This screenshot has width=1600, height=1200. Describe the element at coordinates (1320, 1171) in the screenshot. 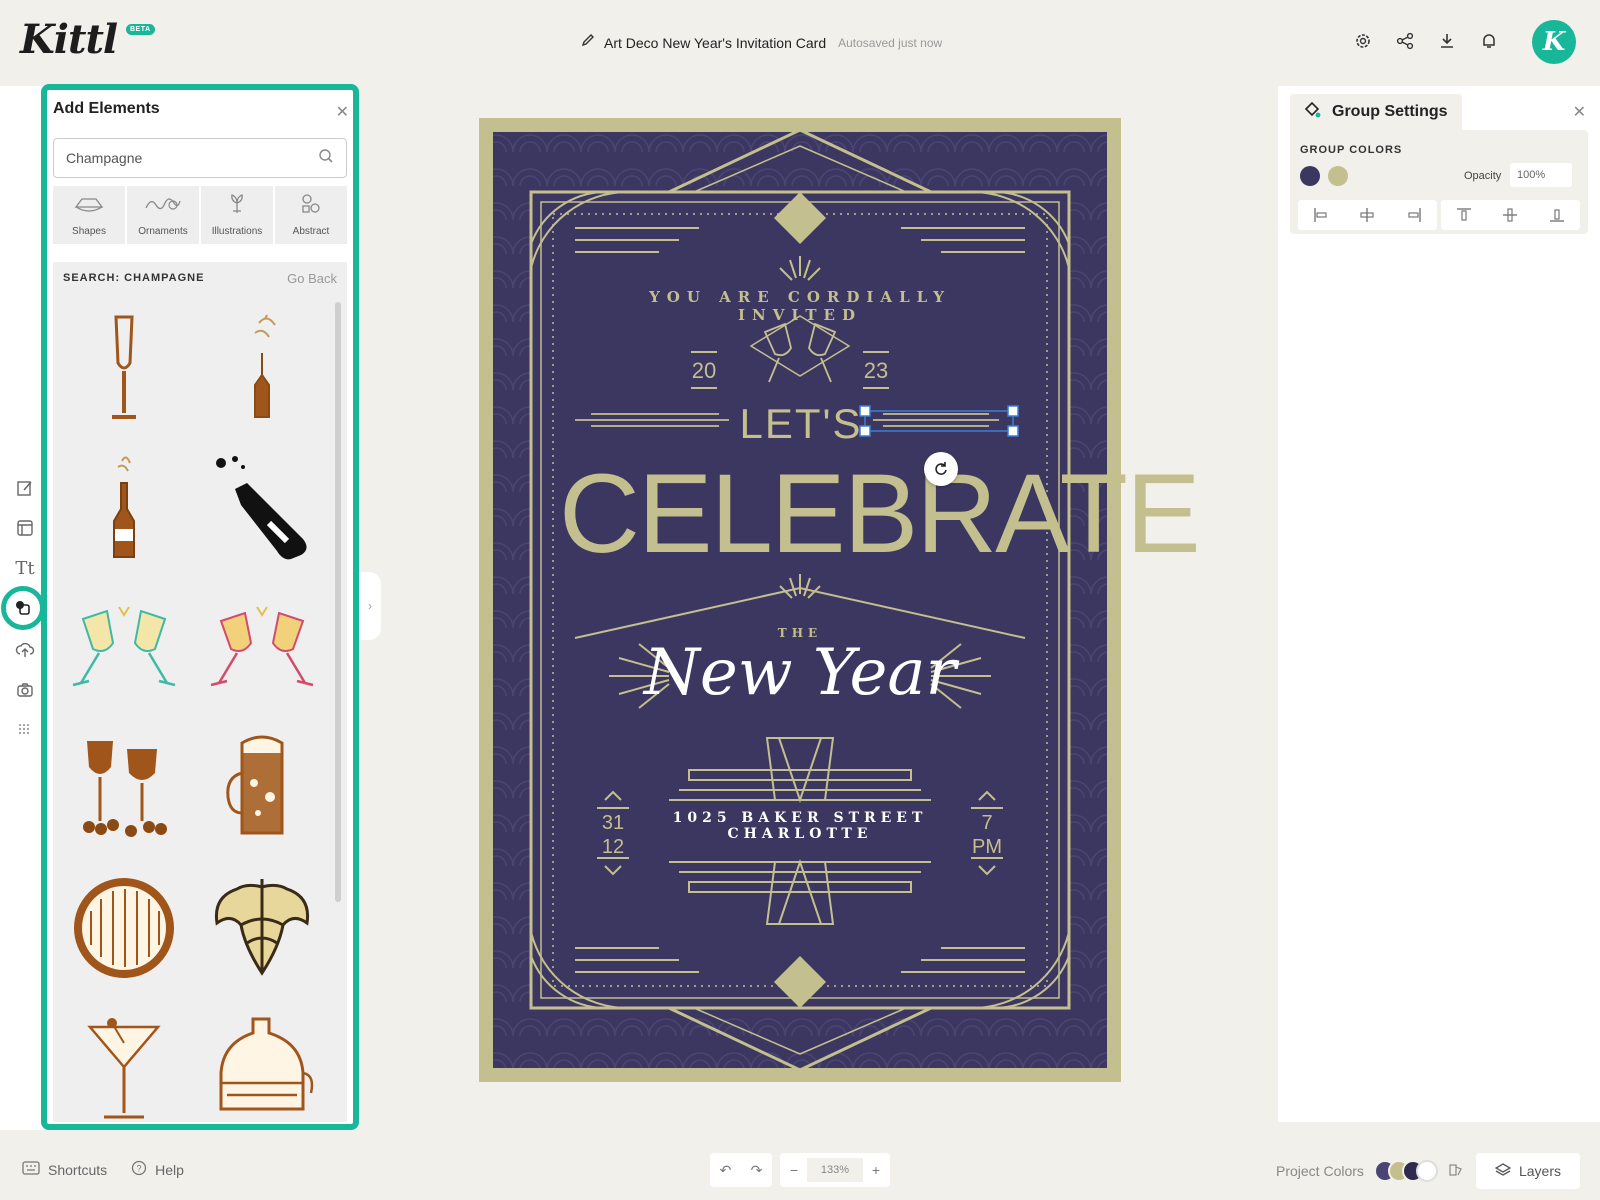

I see `project-colors-label: Project Colors` at that location.